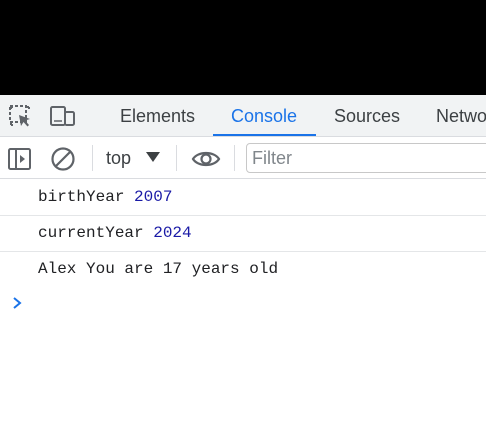 This screenshot has width=486, height=436. I want to click on inspect-element-icon, so click(20, 116).